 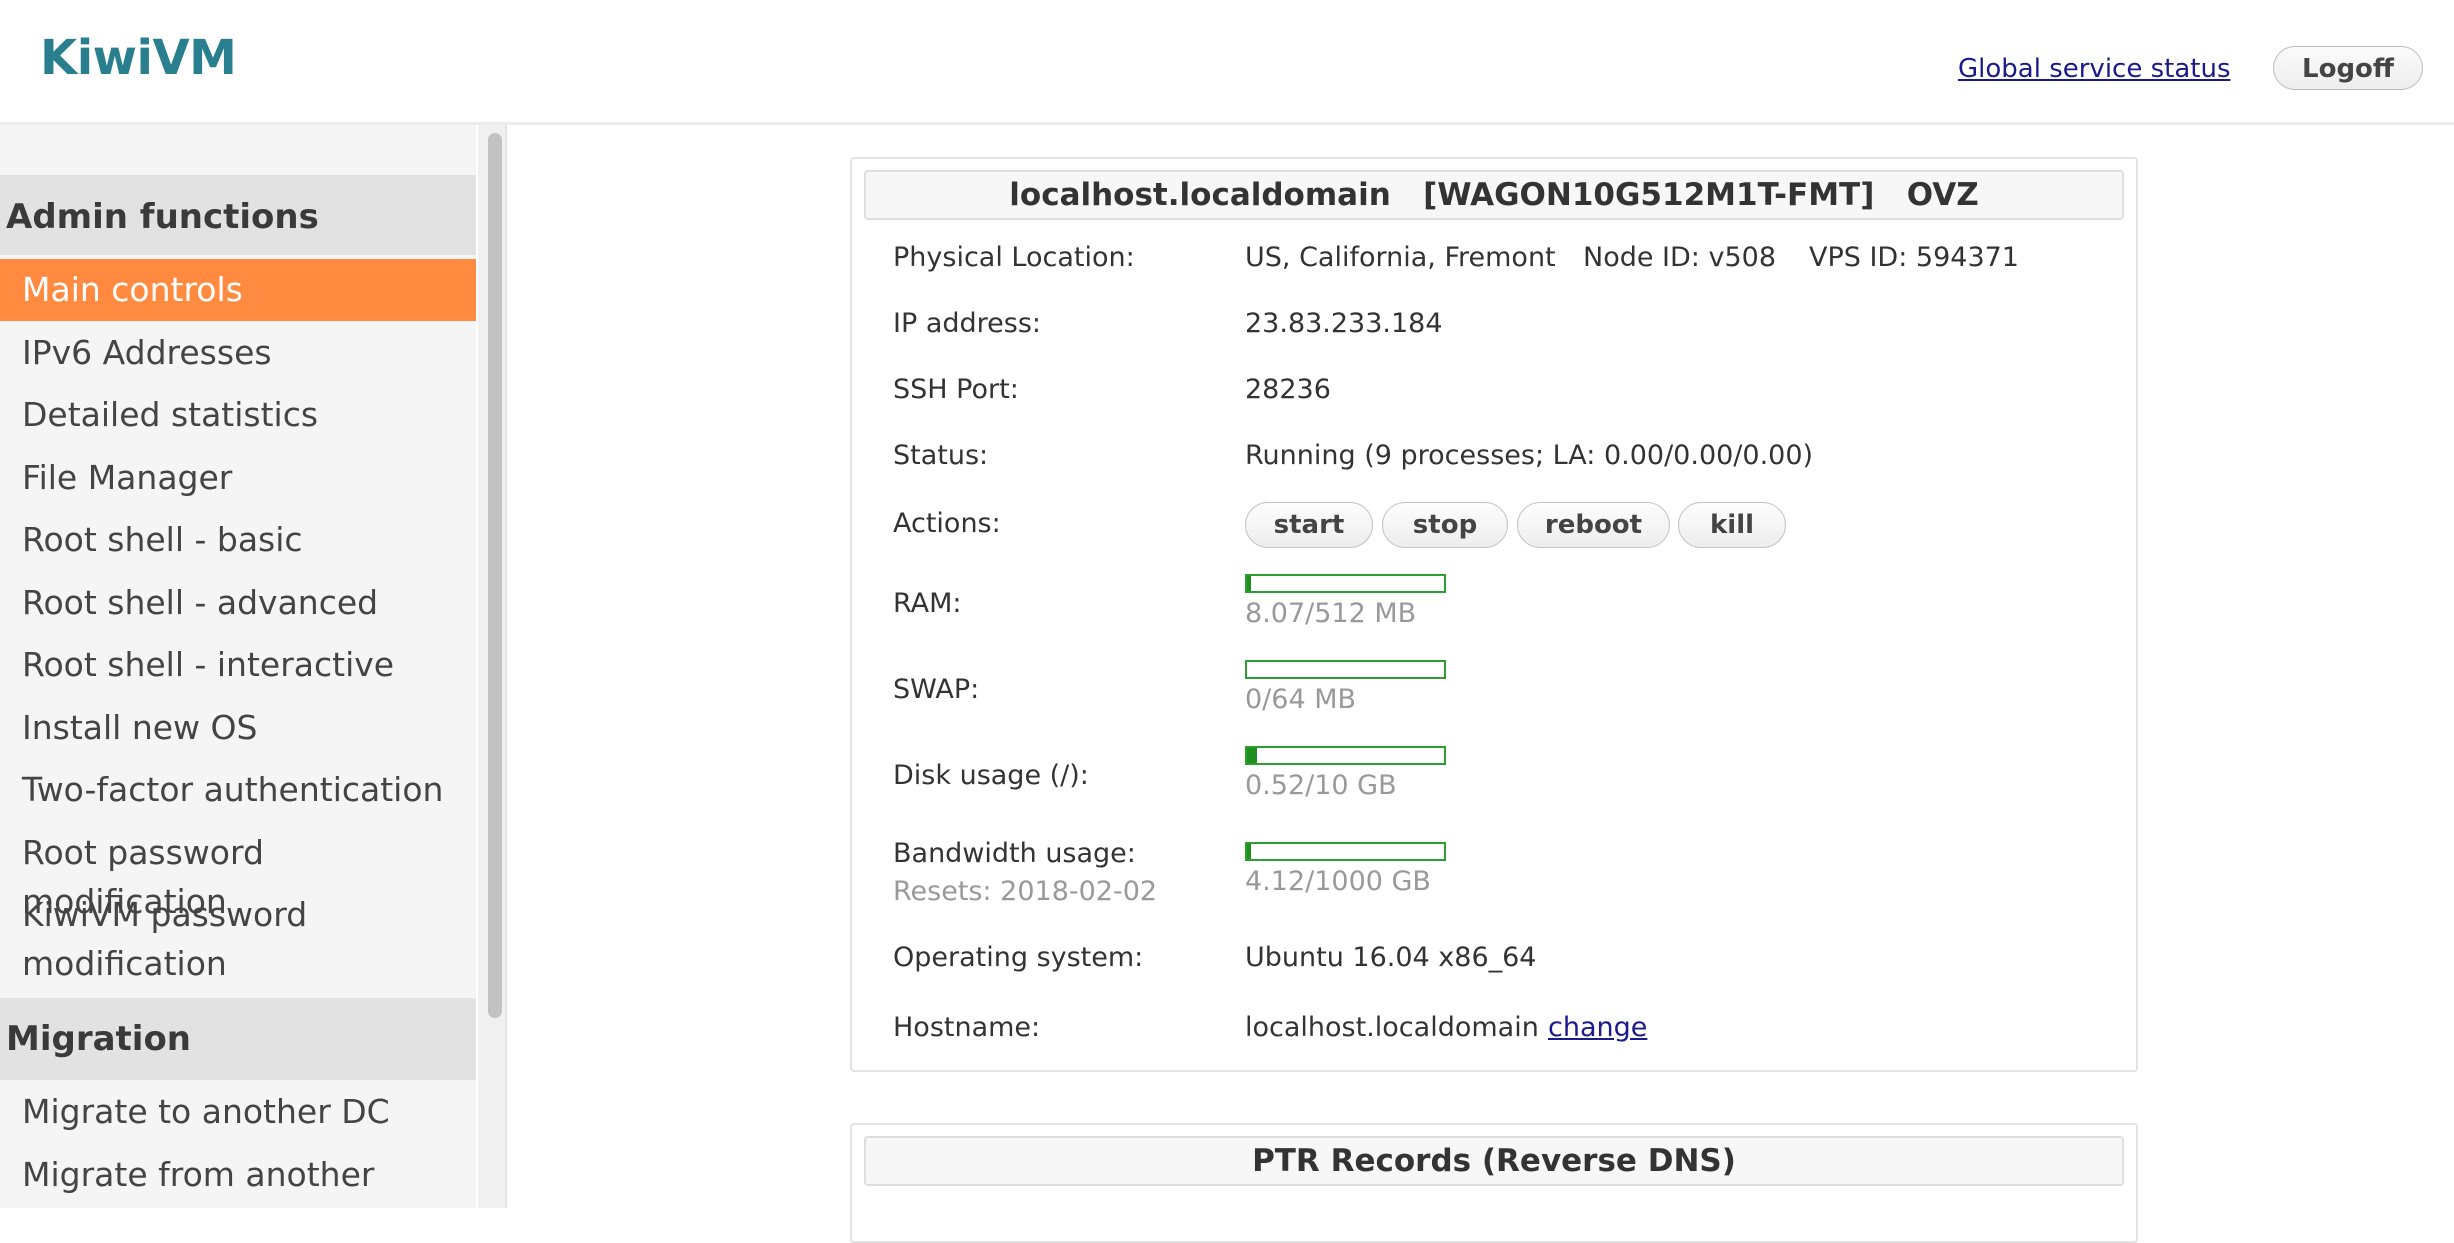 I want to click on node-id-value: Node ID: v508, so click(x=1679, y=257).